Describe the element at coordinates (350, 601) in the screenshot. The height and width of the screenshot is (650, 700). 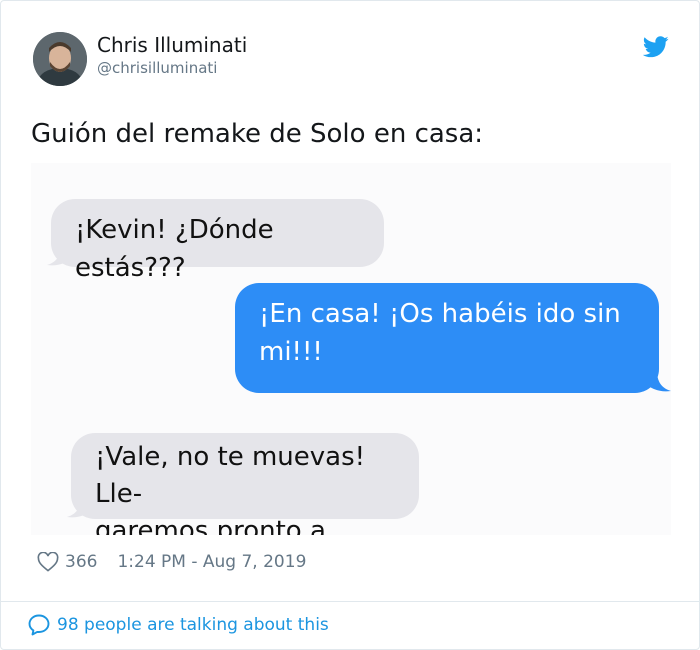
I see `divider` at that location.